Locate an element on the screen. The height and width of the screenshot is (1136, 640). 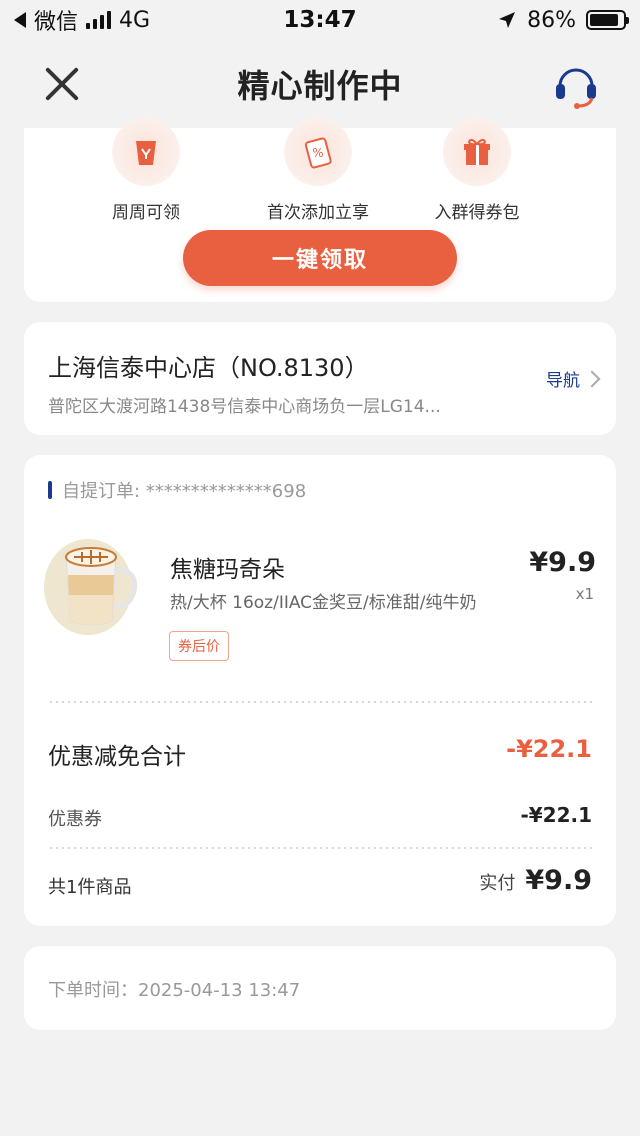
cup-deer-icon is located at coordinates (146, 152).